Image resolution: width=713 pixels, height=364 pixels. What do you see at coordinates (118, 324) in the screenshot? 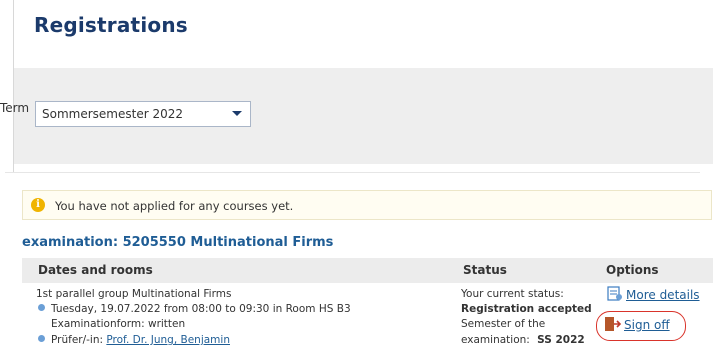
I see `examination-form: Examinationform: written` at bounding box center [118, 324].